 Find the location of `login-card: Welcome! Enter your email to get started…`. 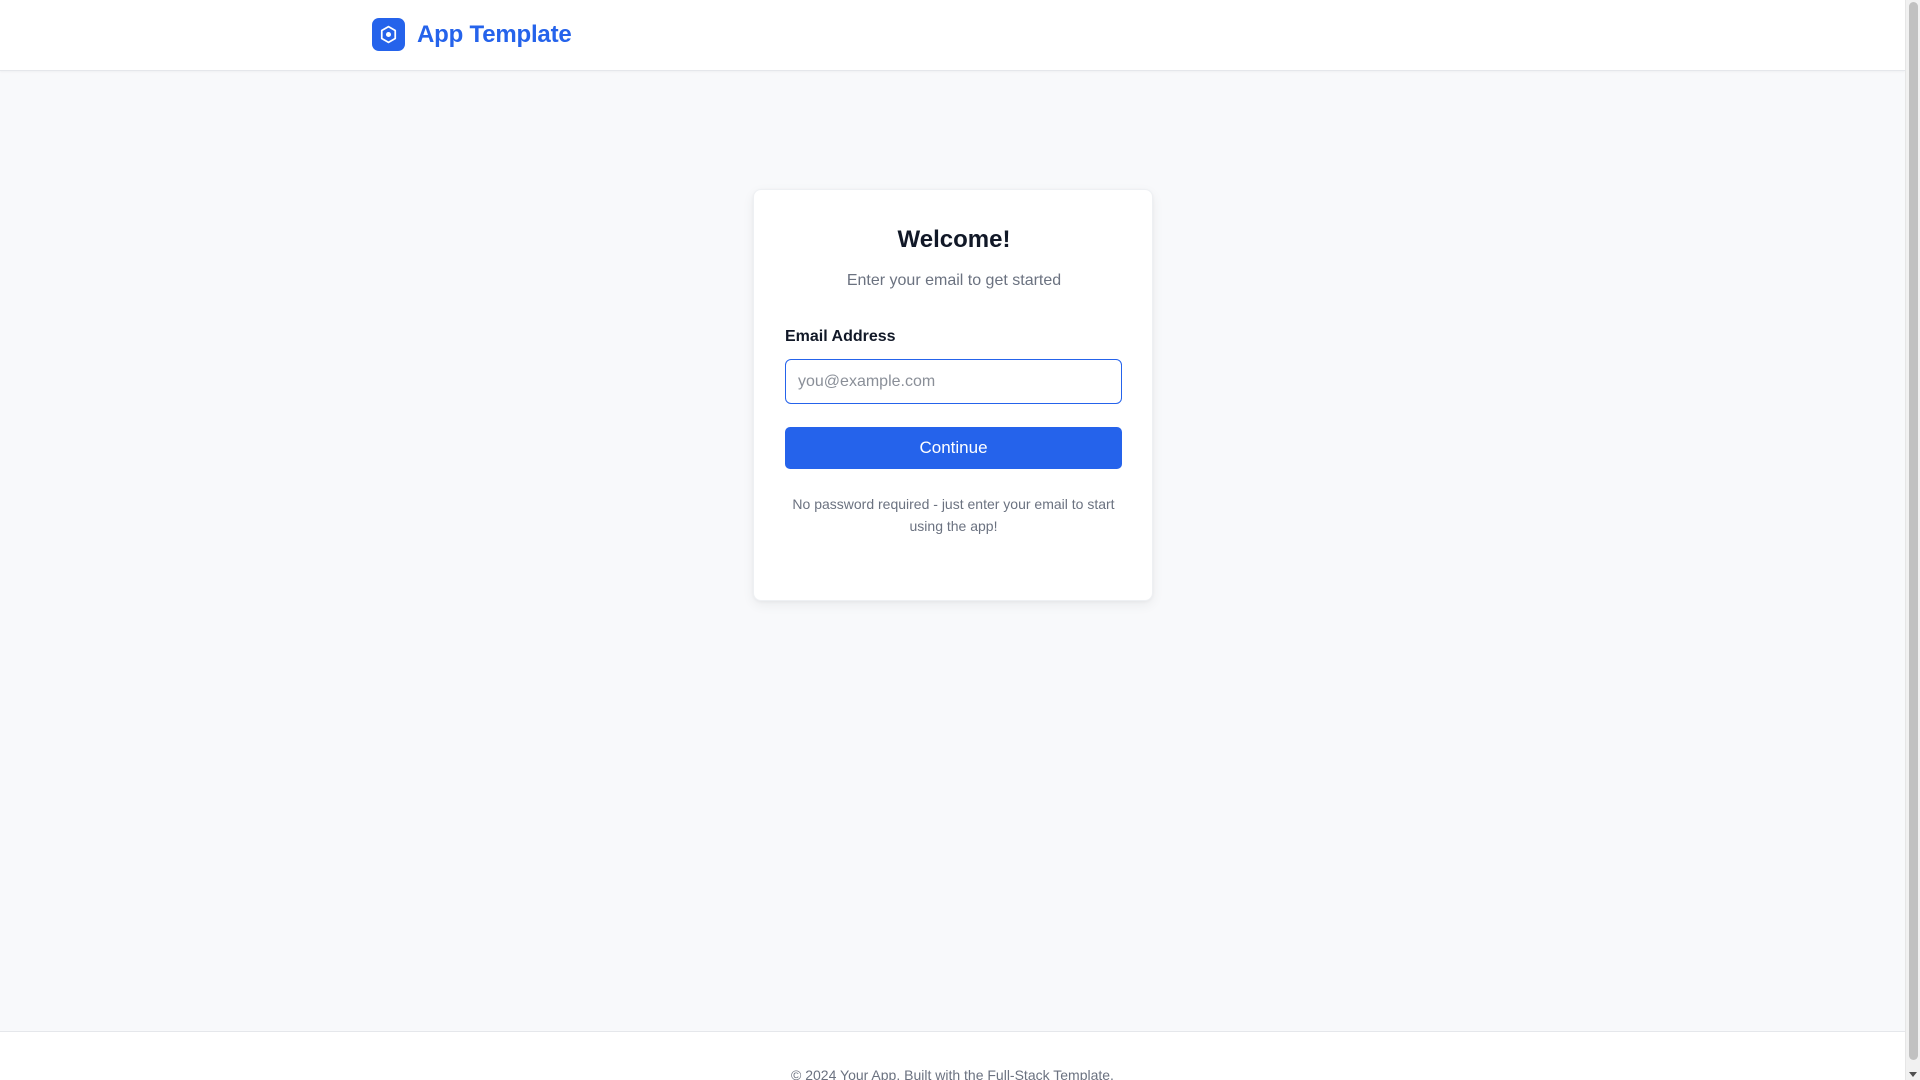

login-card: Welcome! Enter your email to get started… is located at coordinates (953, 395).